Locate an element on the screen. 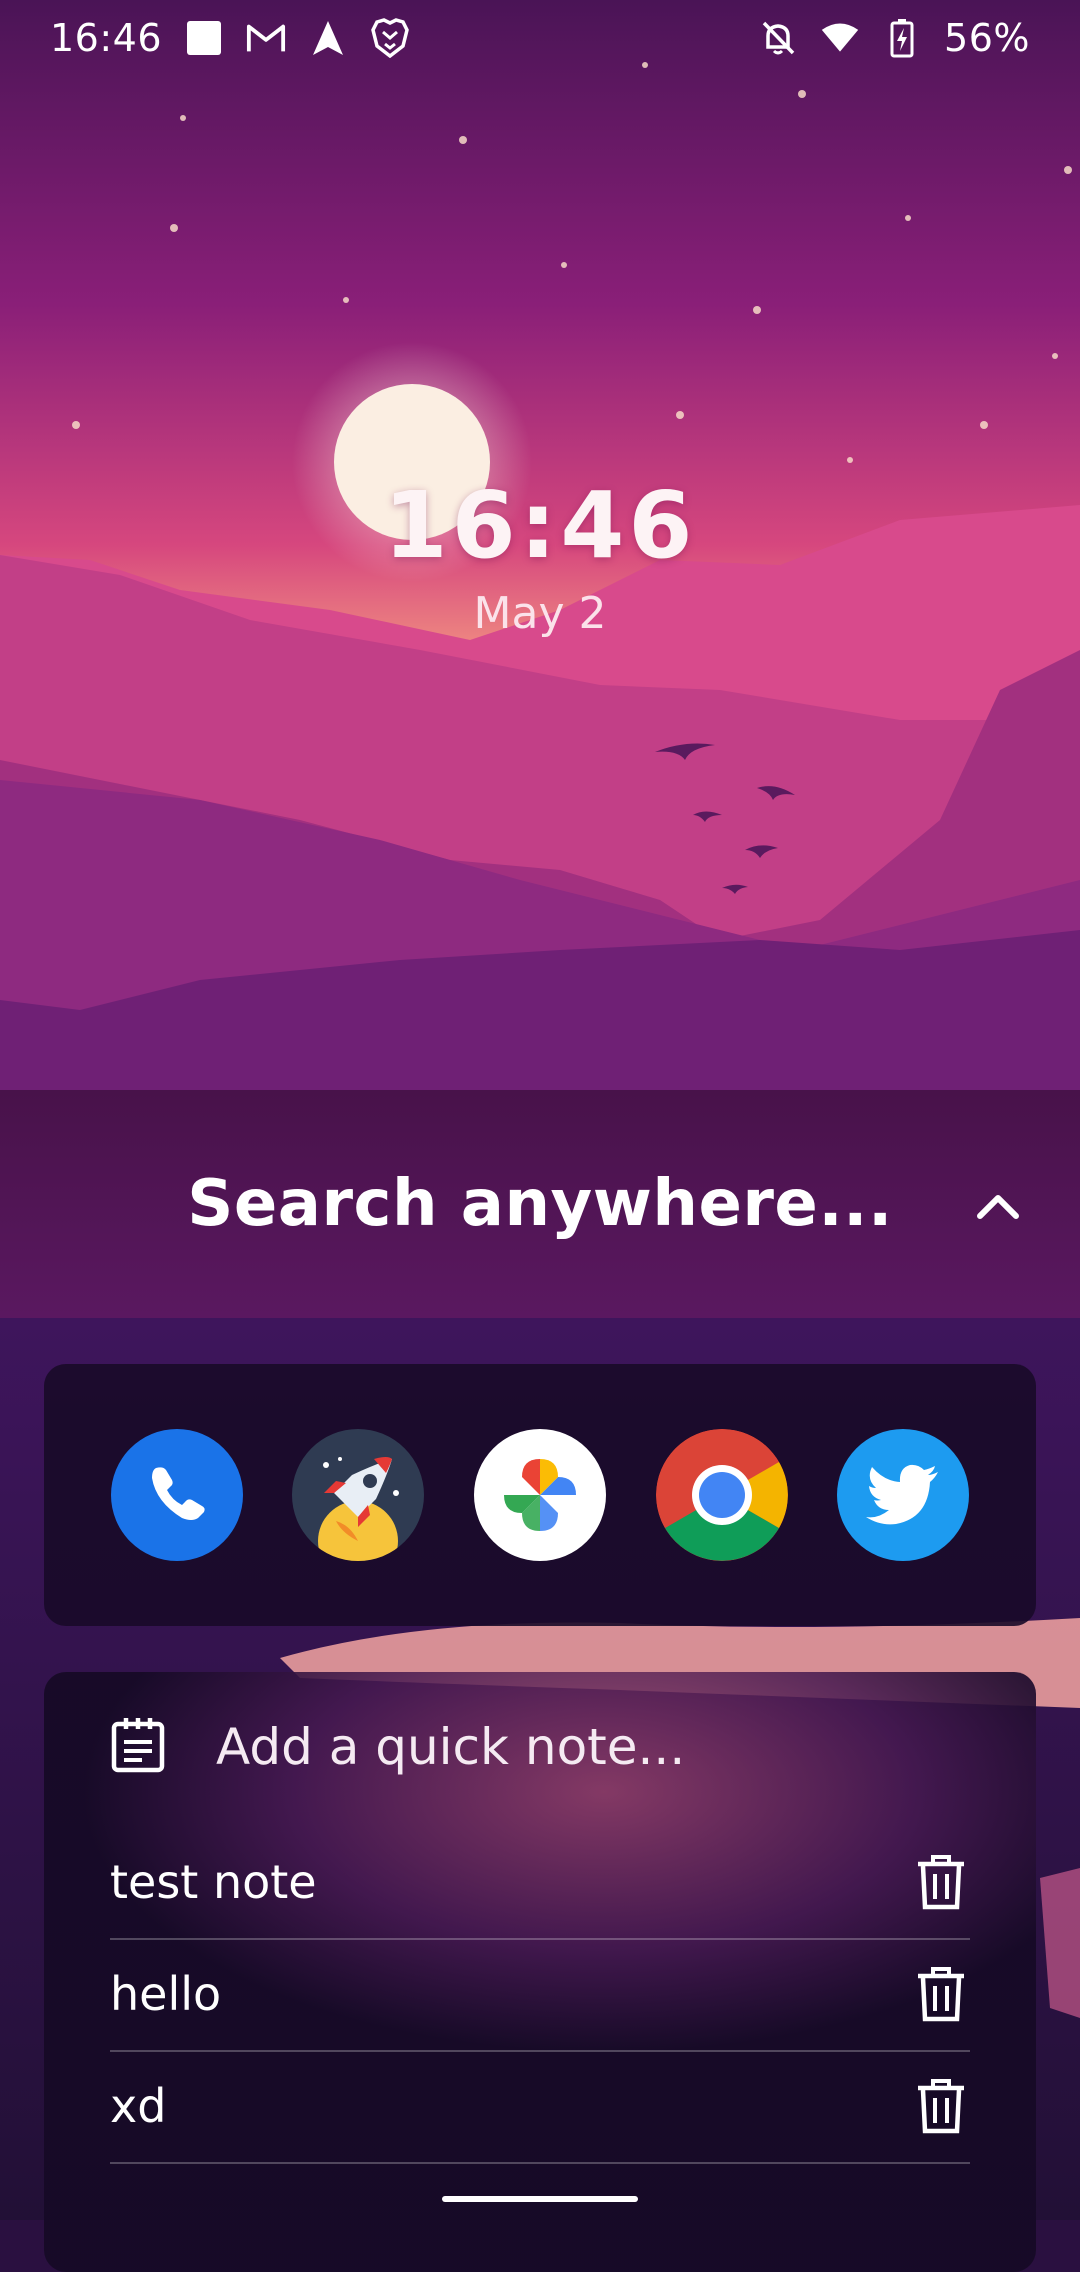 This screenshot has height=2272, width=1080. battery-charging-icon is located at coordinates (902, 38).